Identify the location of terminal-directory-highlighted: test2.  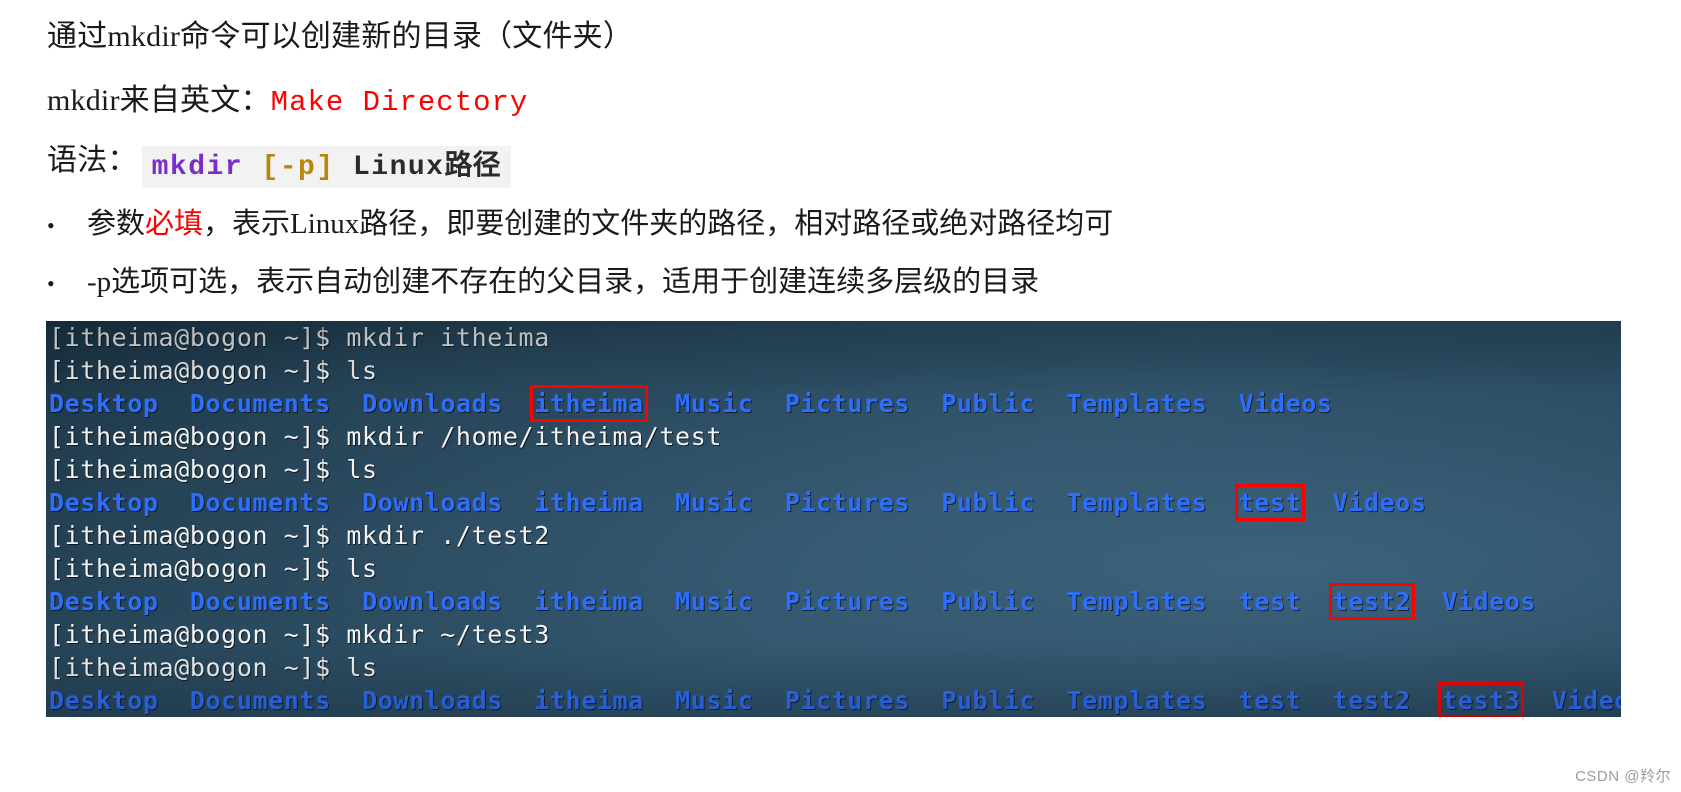
(1371, 601).